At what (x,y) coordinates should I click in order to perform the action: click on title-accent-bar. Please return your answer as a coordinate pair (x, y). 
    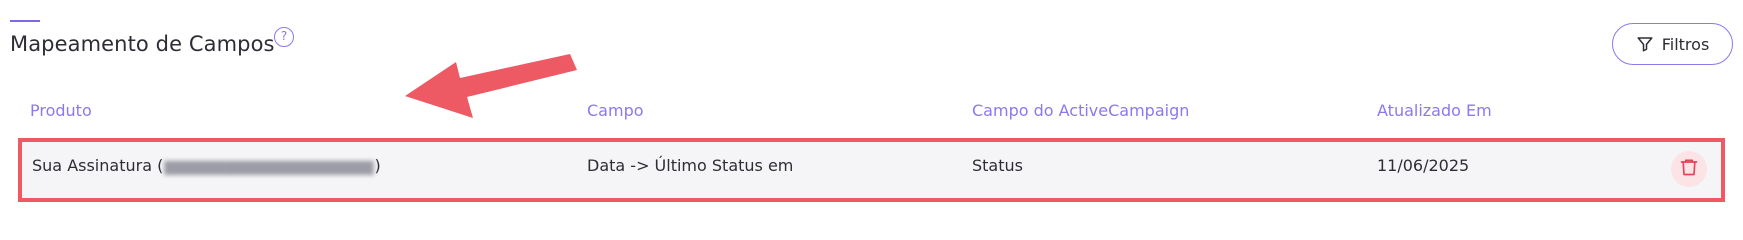
    Looking at the image, I should click on (25, 21).